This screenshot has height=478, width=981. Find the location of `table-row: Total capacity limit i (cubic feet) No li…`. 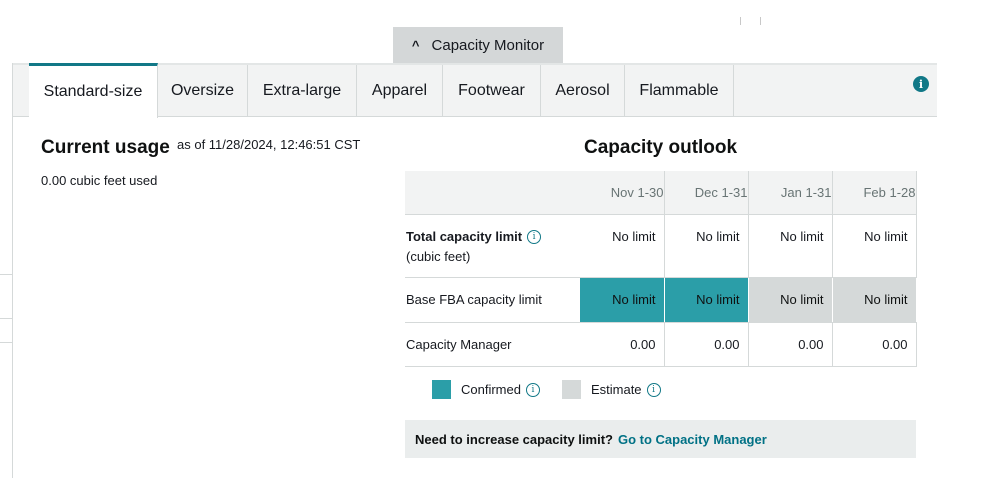

table-row: Total capacity limit i (cubic feet) No li… is located at coordinates (661, 246).